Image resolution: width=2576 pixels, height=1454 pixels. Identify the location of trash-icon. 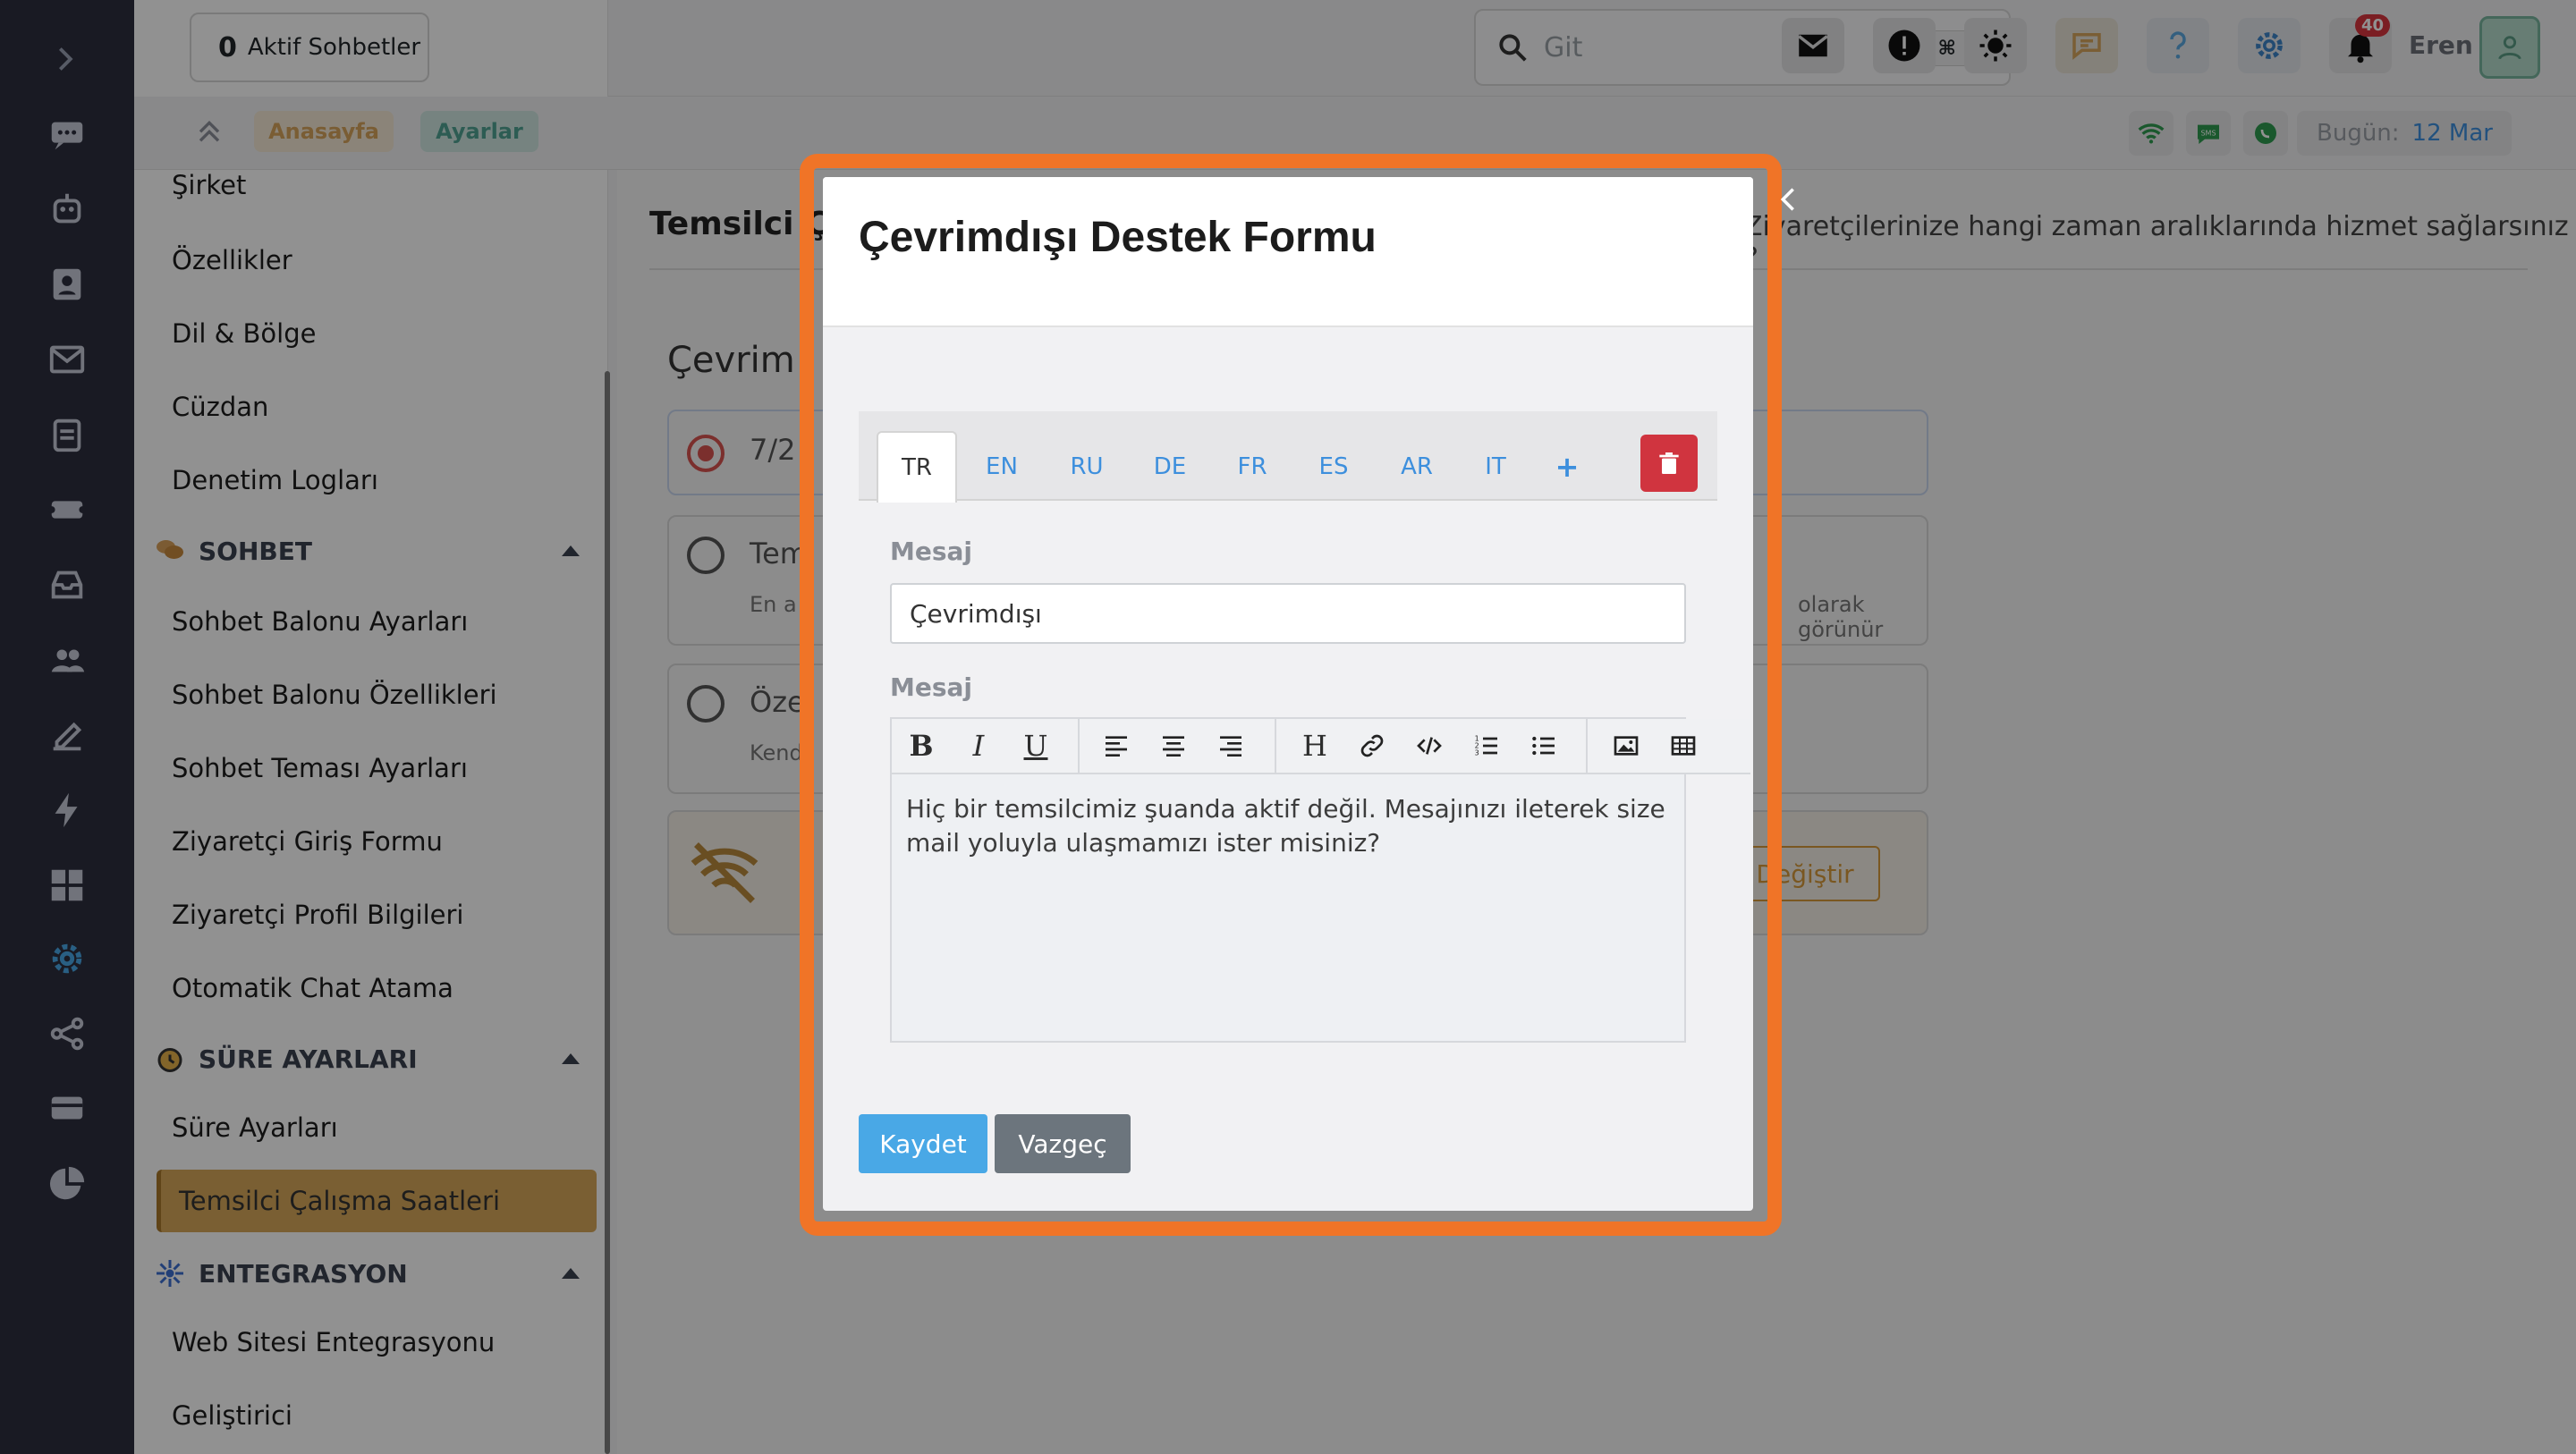
(1669, 463).